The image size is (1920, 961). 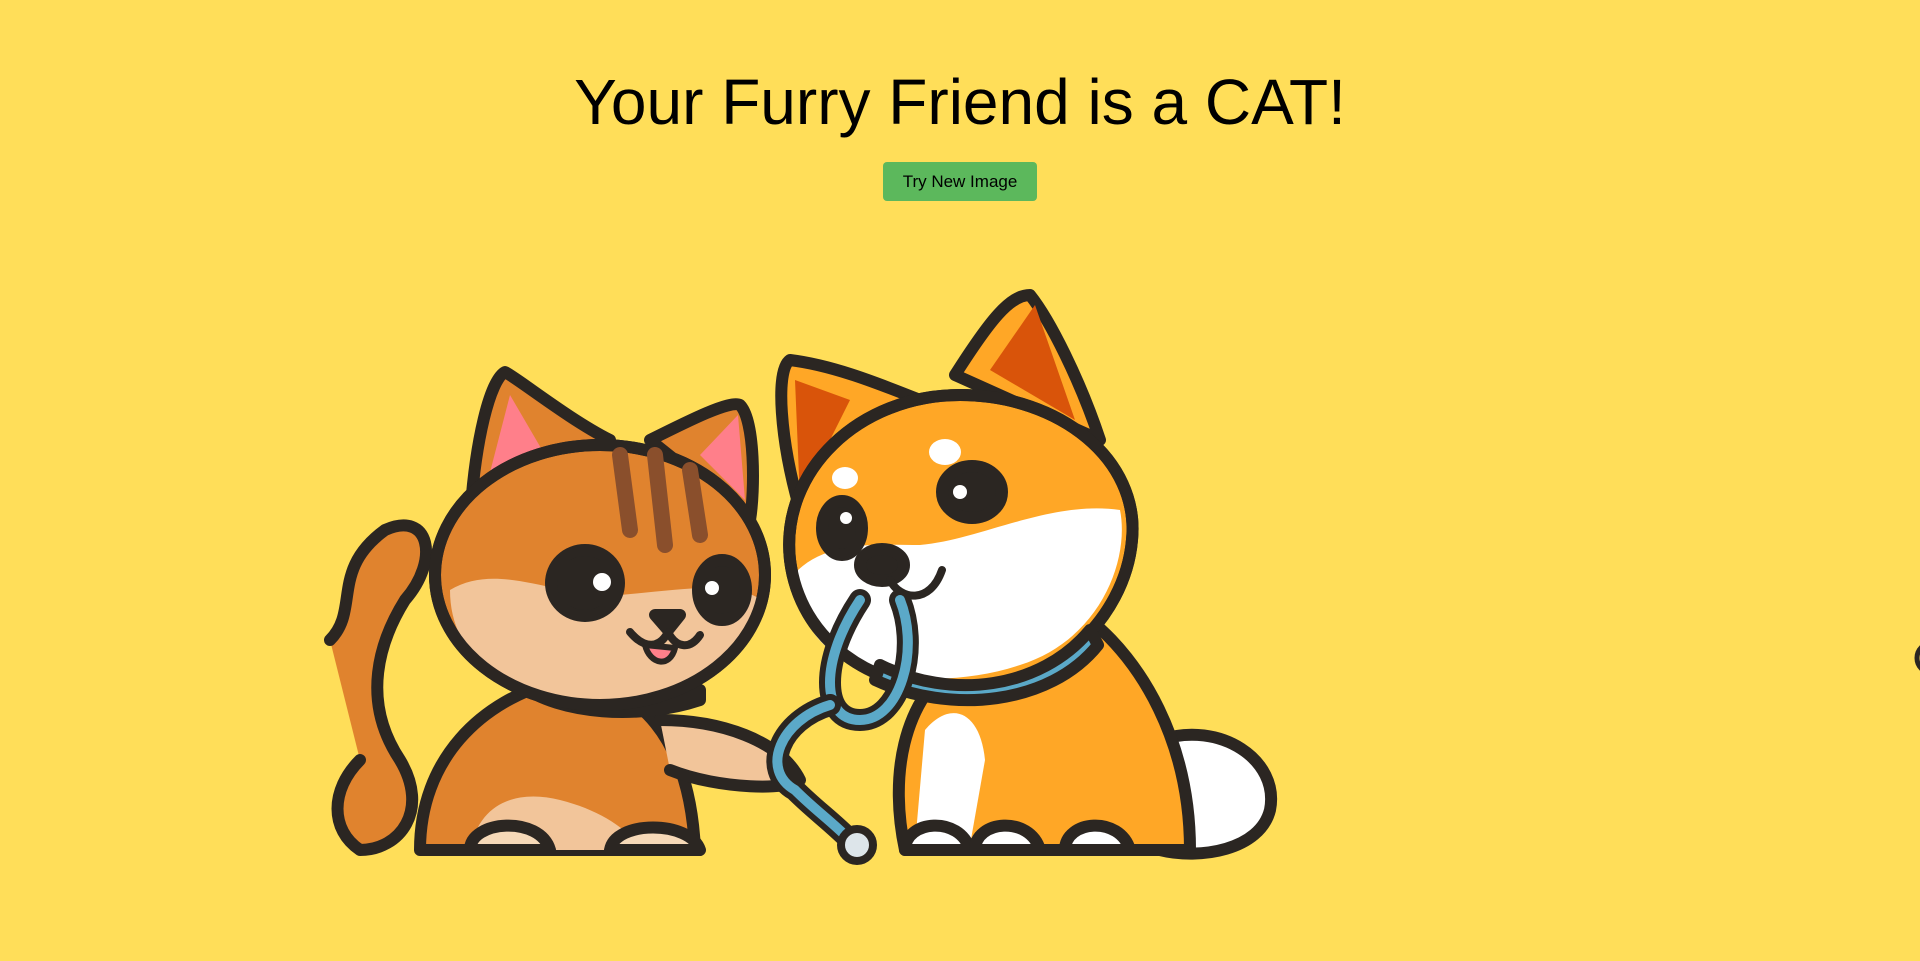 What do you see at coordinates (882, 565) in the screenshot?
I see `dog-nose` at bounding box center [882, 565].